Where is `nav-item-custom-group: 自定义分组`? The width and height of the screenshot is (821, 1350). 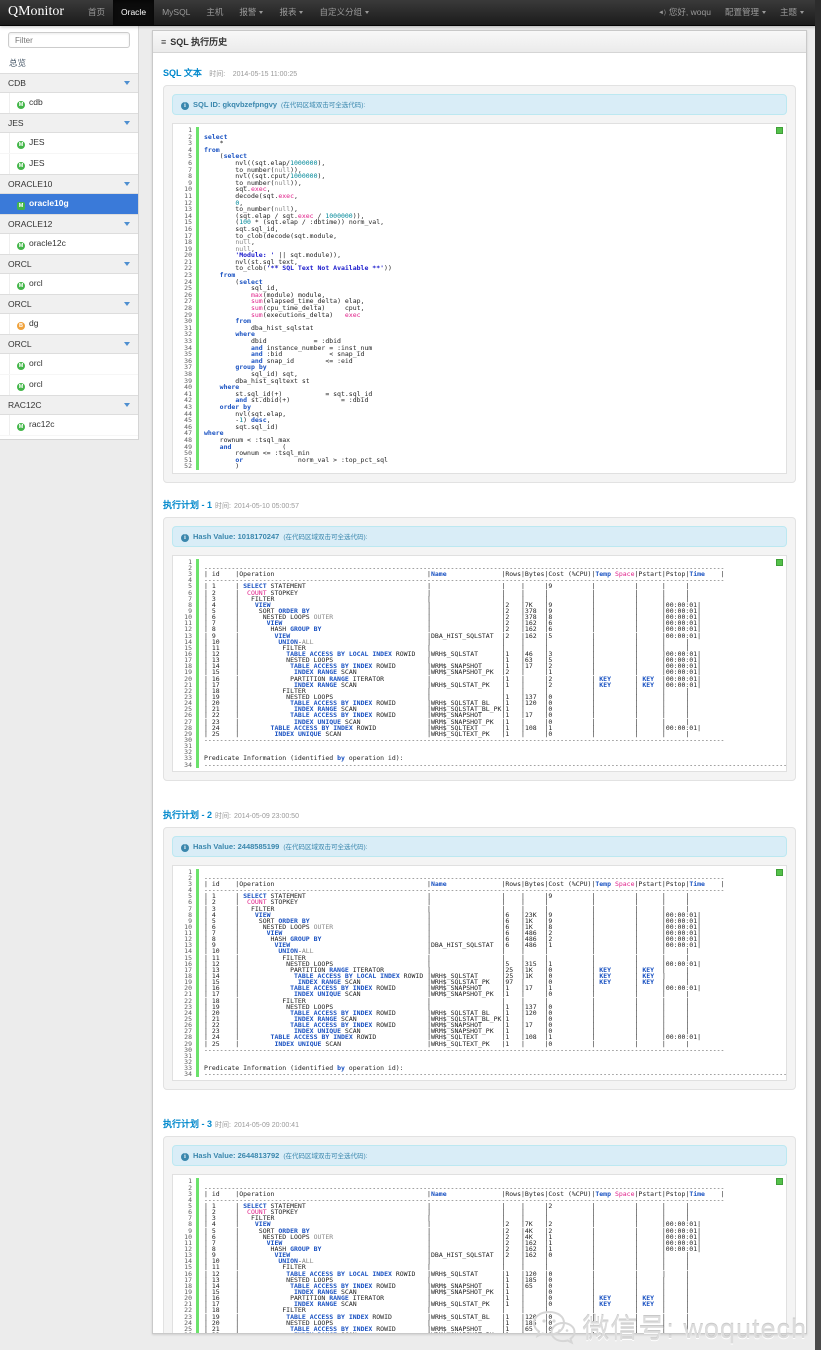
nav-item-custom-group: 自定义分组 is located at coordinates (344, 12).